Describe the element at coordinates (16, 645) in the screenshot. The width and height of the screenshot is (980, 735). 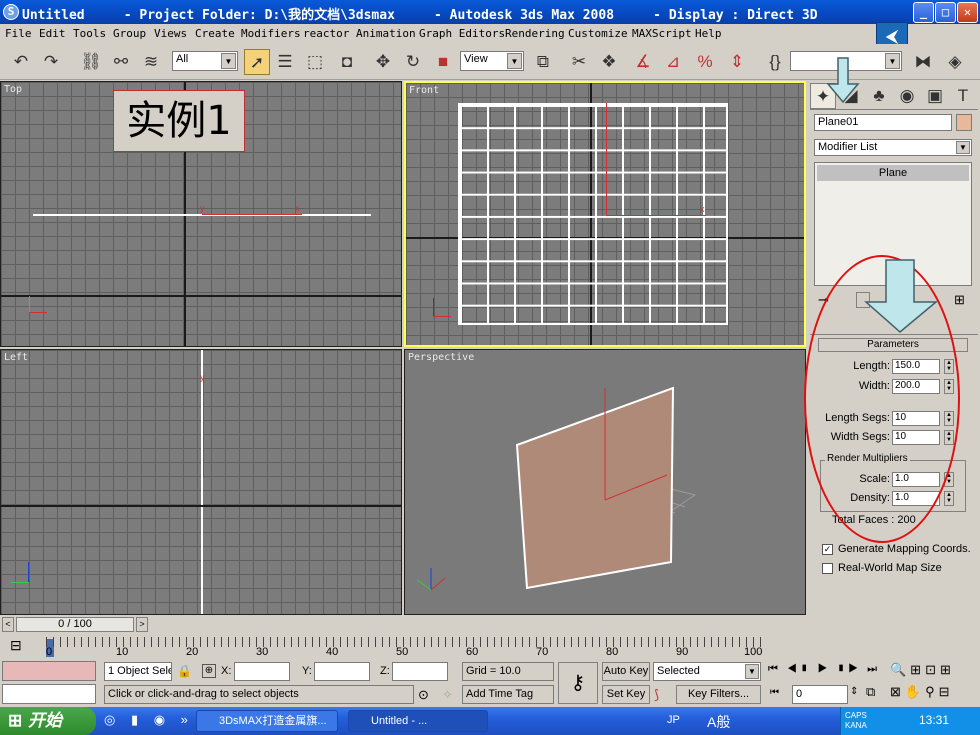
I see `track-bar-filter-icon: ⊟` at that location.